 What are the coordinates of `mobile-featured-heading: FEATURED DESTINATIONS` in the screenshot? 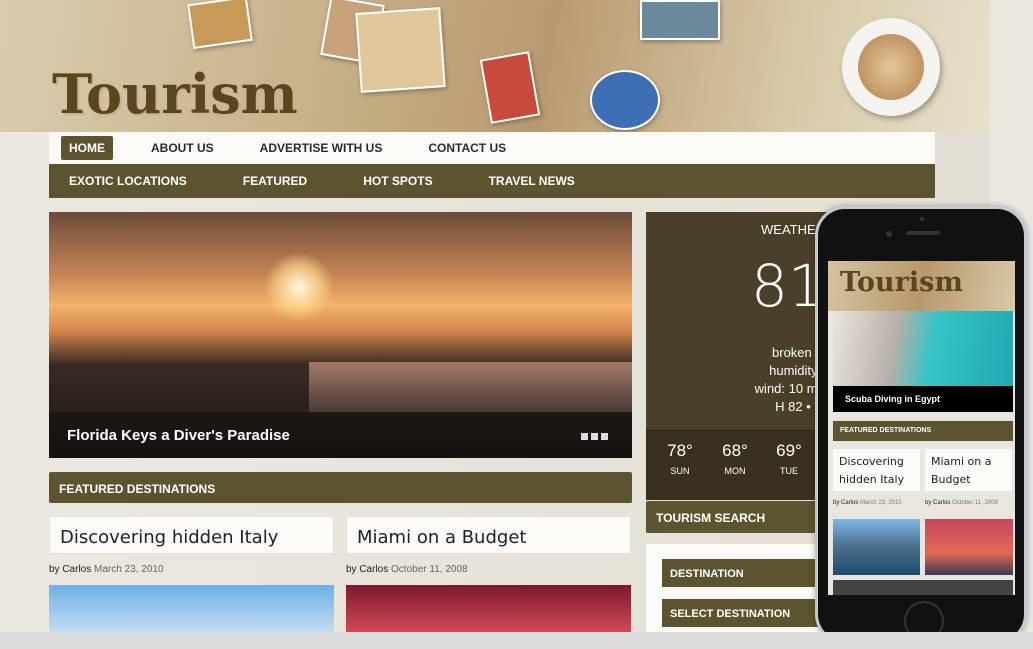 It's located at (923, 431).